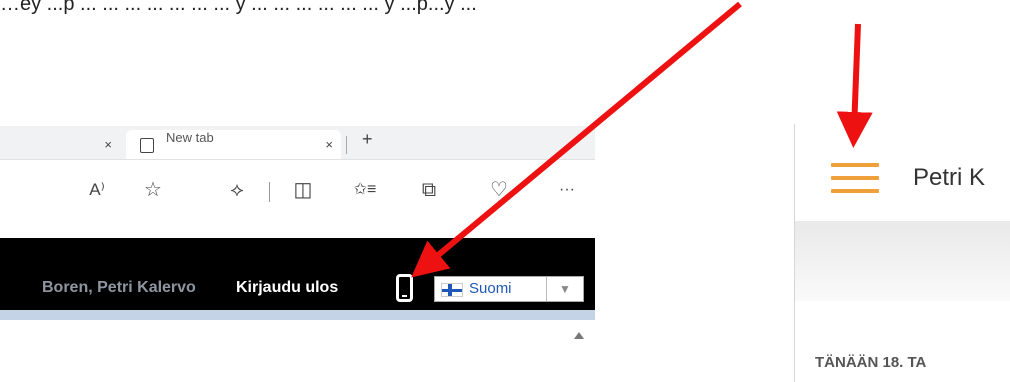 This screenshot has width=1010, height=382. What do you see at coordinates (854, 85) in the screenshot?
I see `arrow-to-hamburger-icon` at bounding box center [854, 85].